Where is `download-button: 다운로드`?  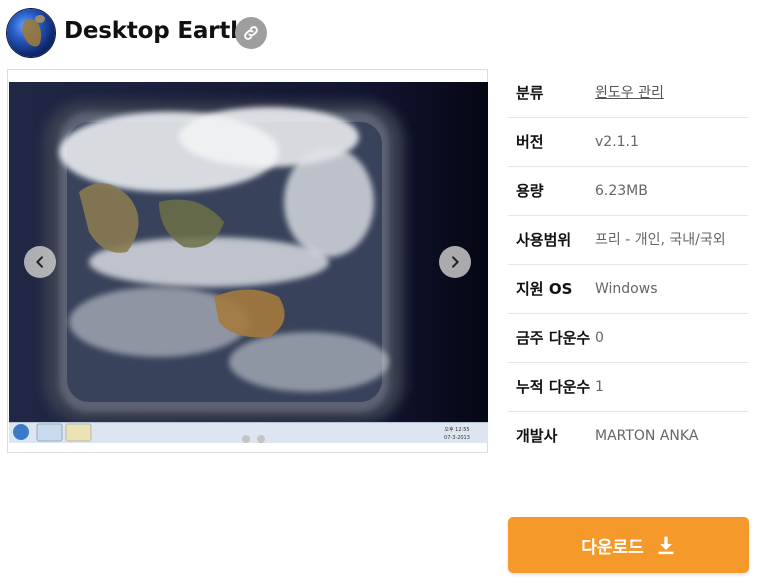 download-button: 다운로드 is located at coordinates (628, 545).